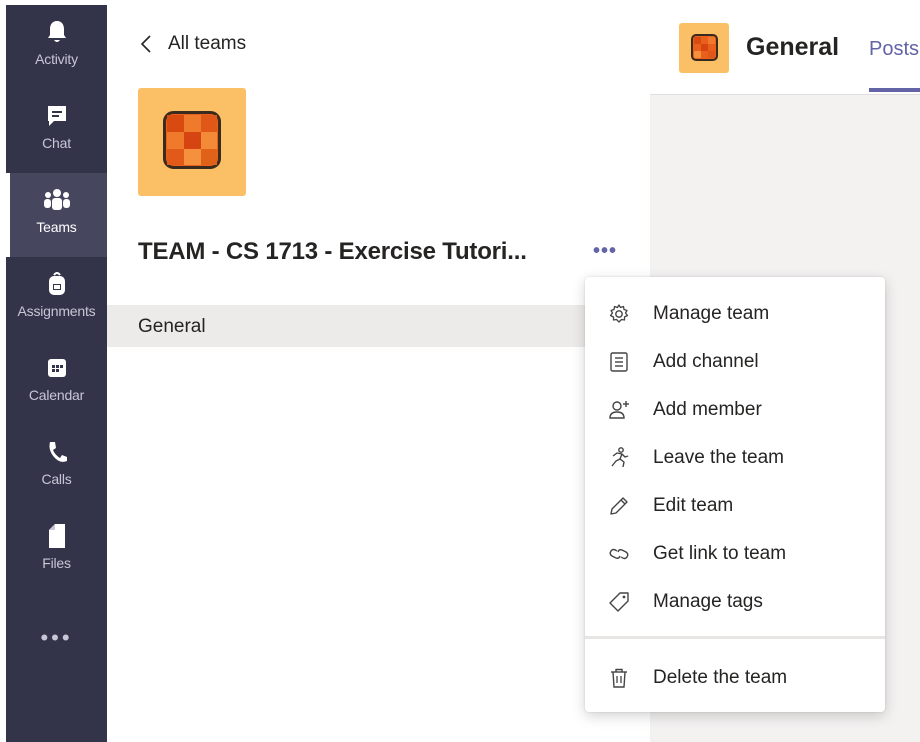 The width and height of the screenshot is (920, 742). Describe the element at coordinates (56, 299) in the screenshot. I see `rail-item-assignments: Assignments` at that location.